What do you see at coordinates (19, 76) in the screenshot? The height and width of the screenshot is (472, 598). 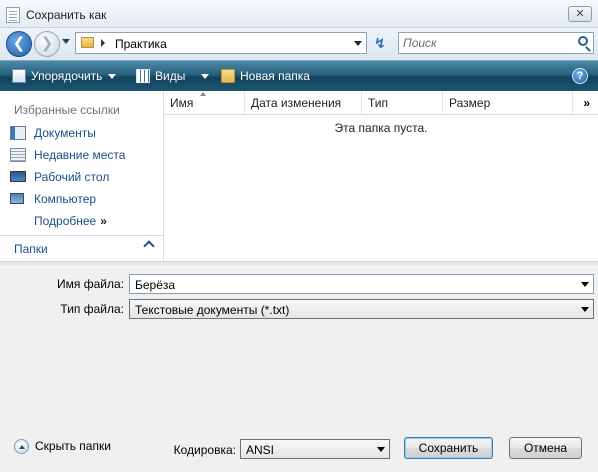 I see `organize-icon` at bounding box center [19, 76].